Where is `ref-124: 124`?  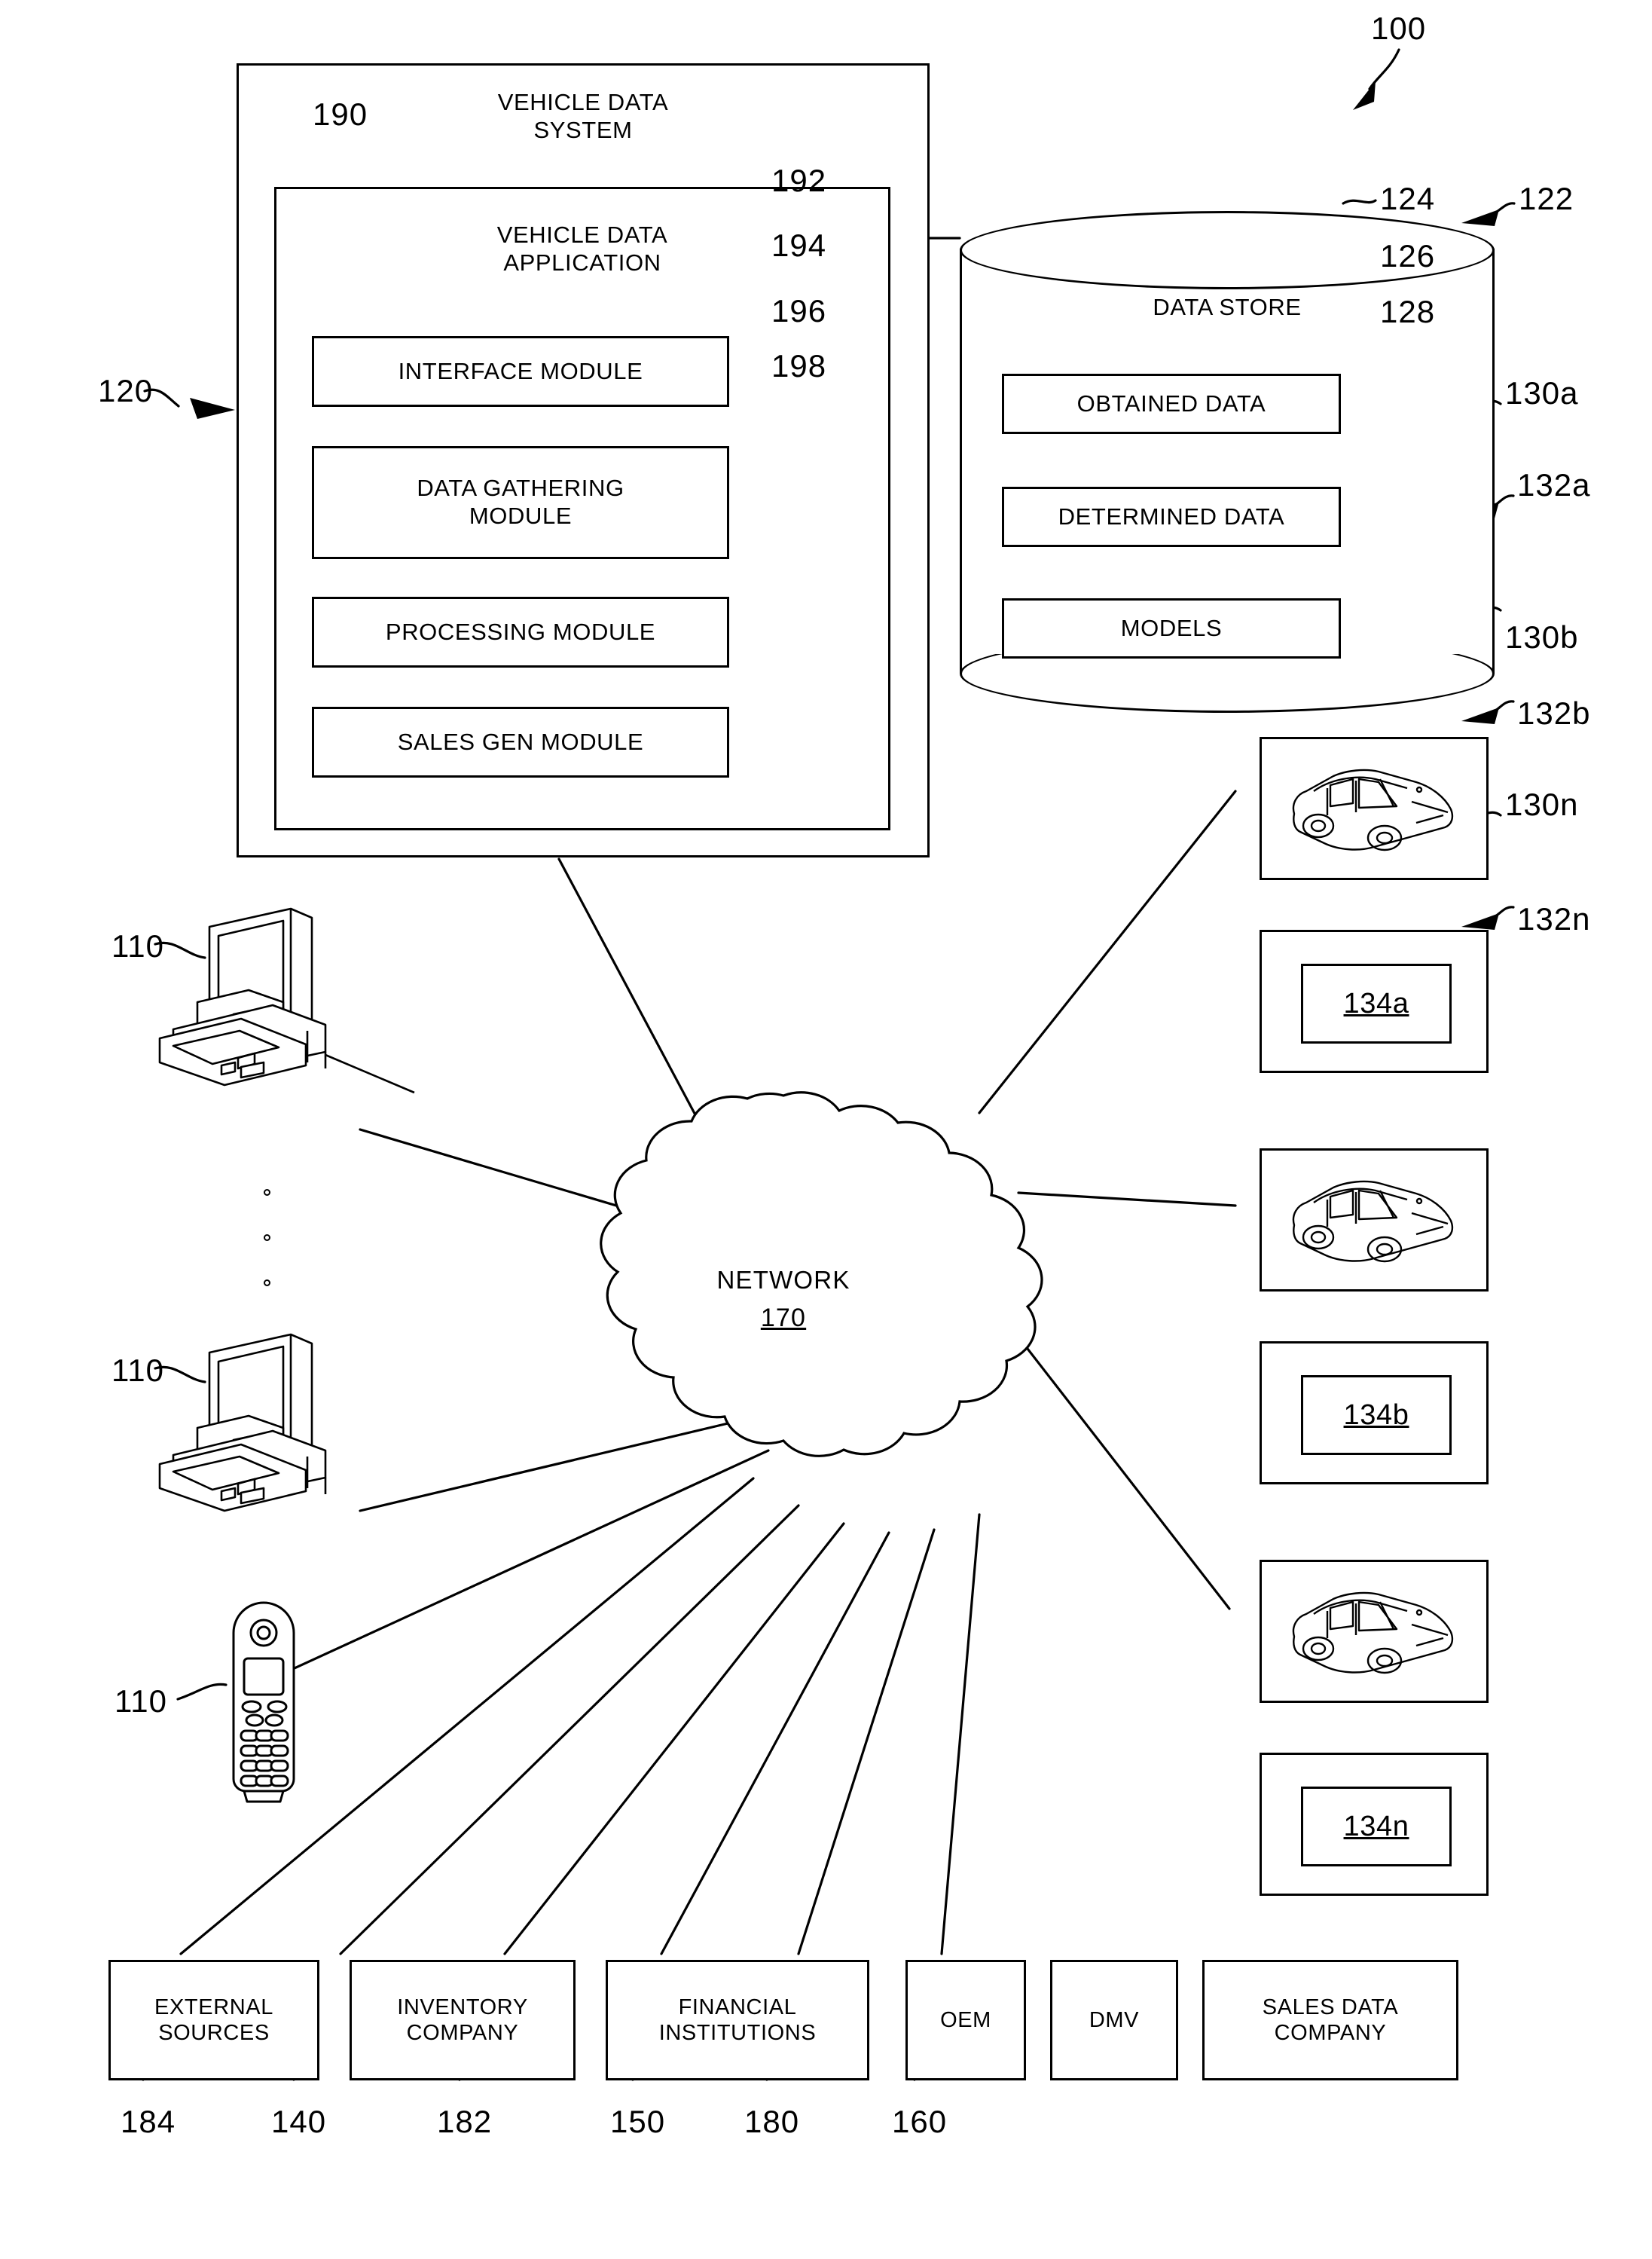
ref-124: 124 is located at coordinates (1408, 198).